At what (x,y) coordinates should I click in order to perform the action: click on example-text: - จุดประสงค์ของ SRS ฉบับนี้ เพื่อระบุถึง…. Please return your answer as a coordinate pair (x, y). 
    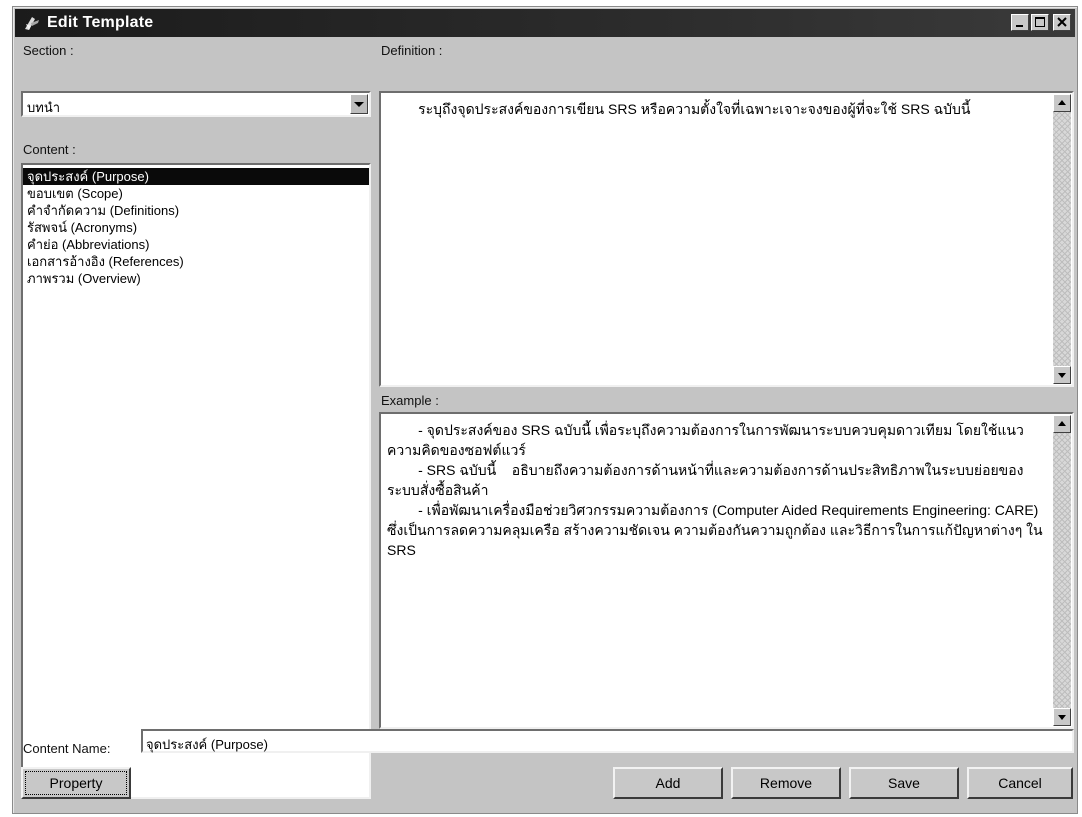
    Looking at the image, I should click on (715, 490).